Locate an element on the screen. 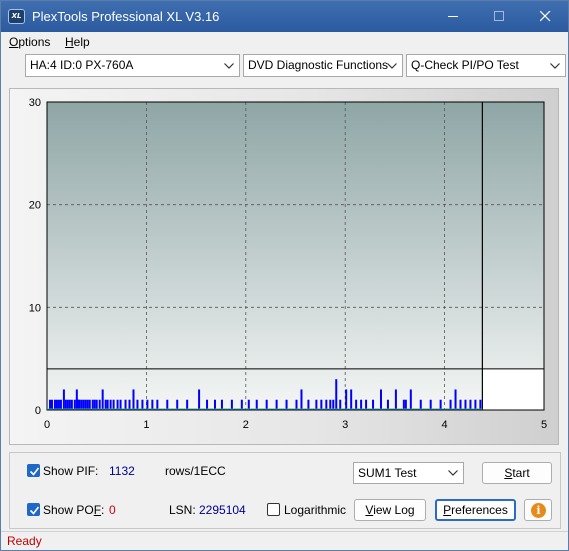  preferences-mnemonic: P is located at coordinates (447, 510).